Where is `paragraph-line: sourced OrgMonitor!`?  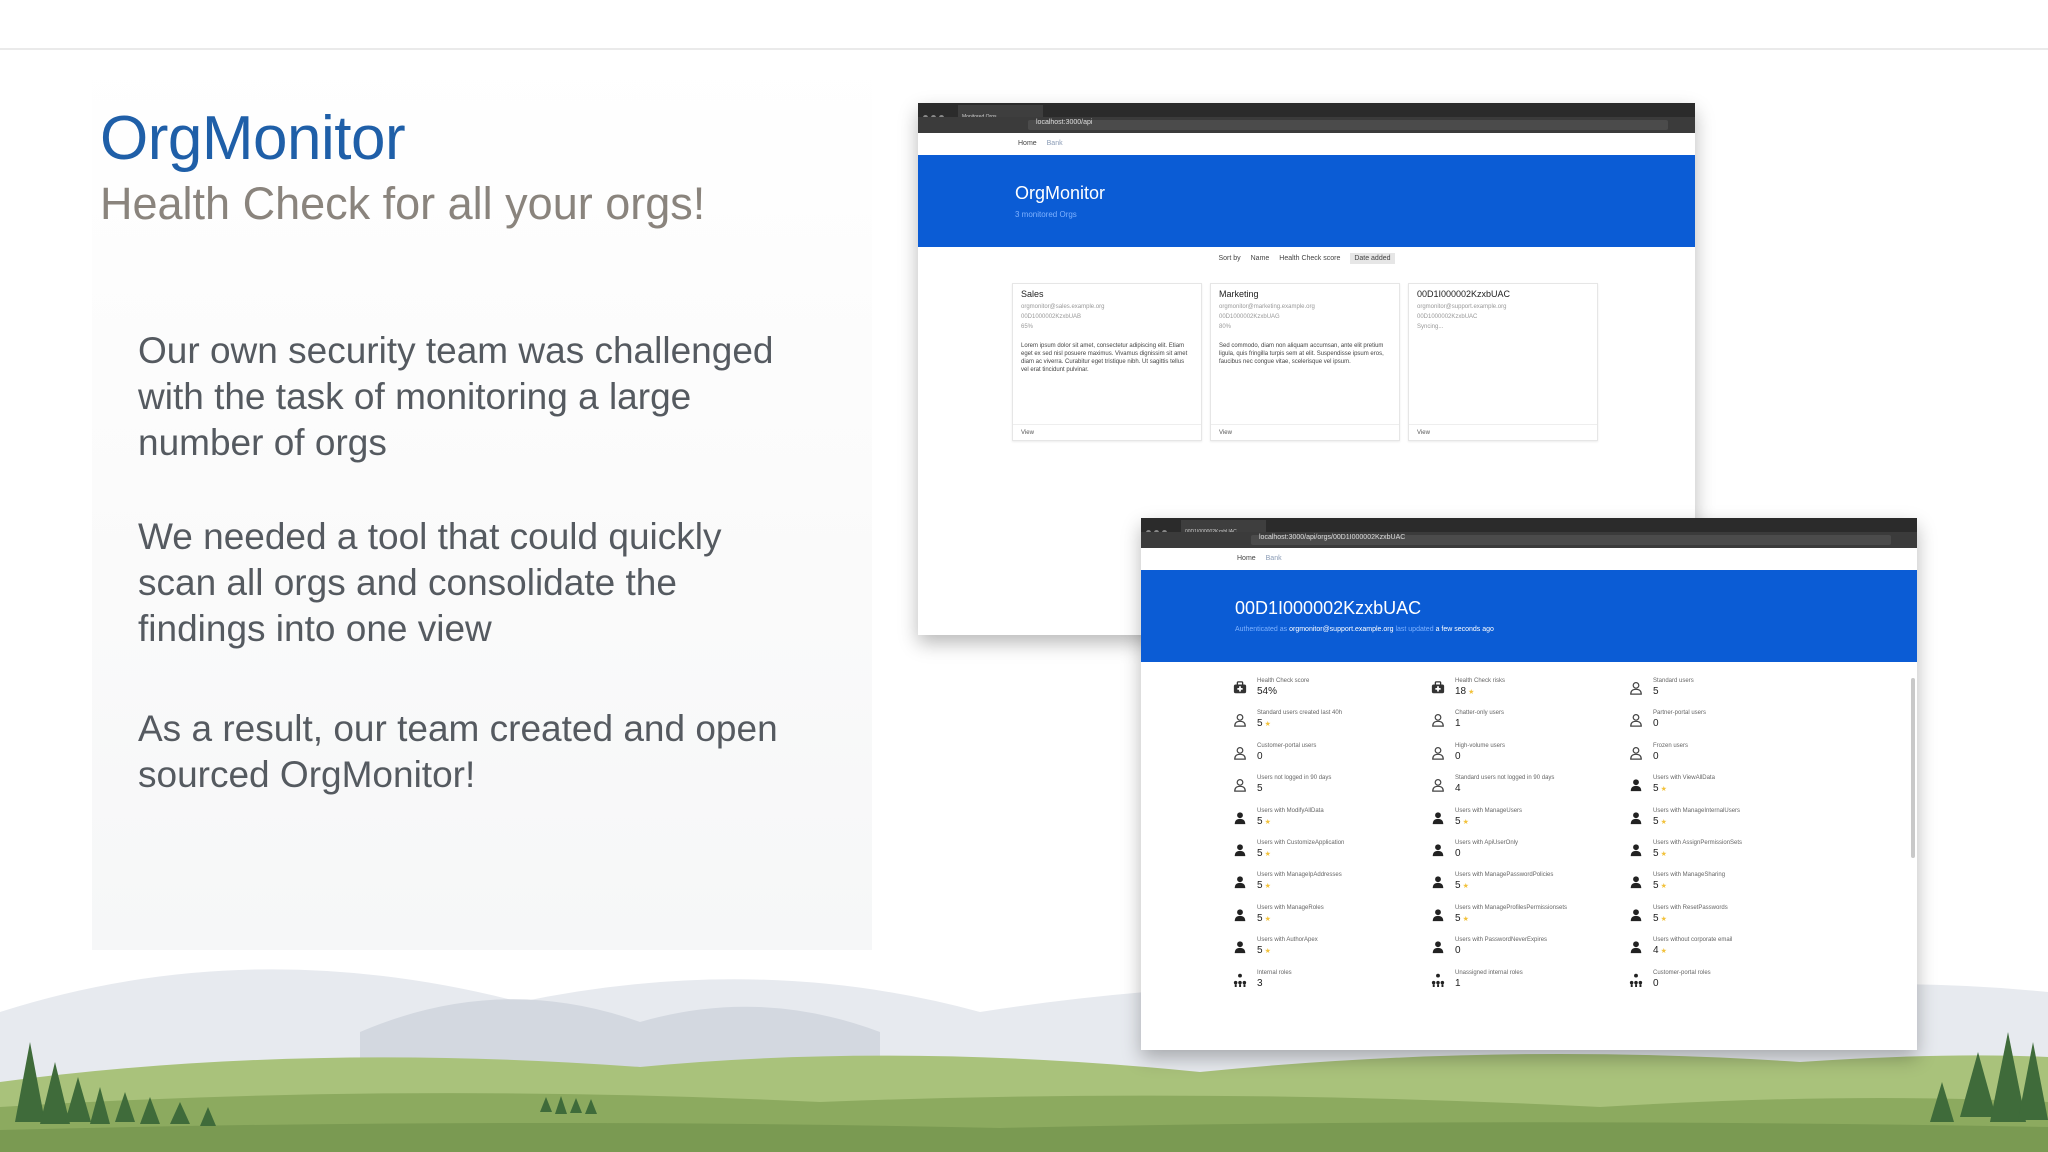 paragraph-line: sourced OrgMonitor! is located at coordinates (307, 774).